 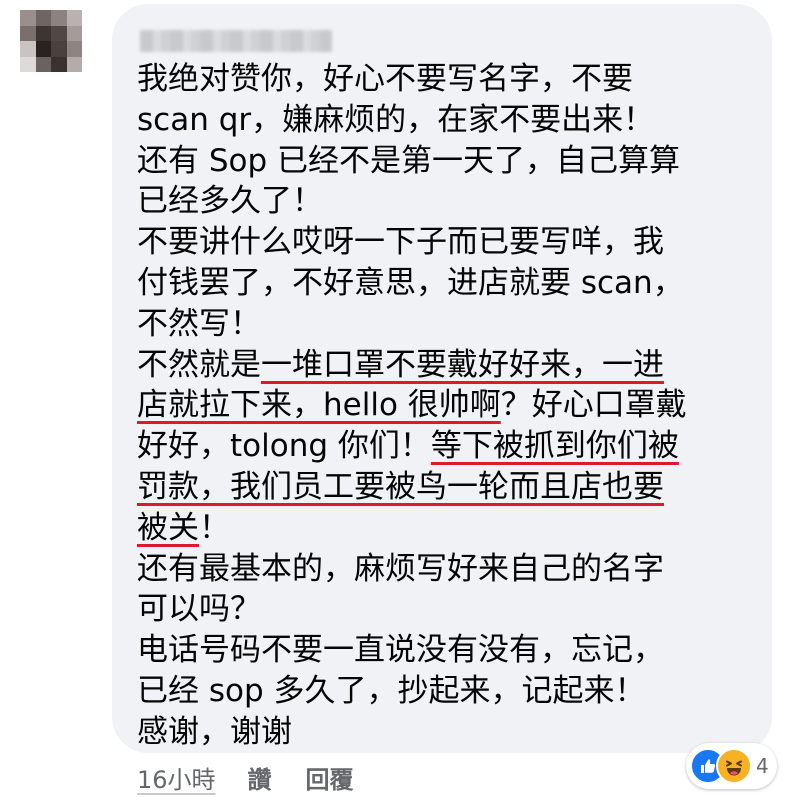 I want to click on comment-text-segment: 感谢，谢谢, so click(x=214, y=731).